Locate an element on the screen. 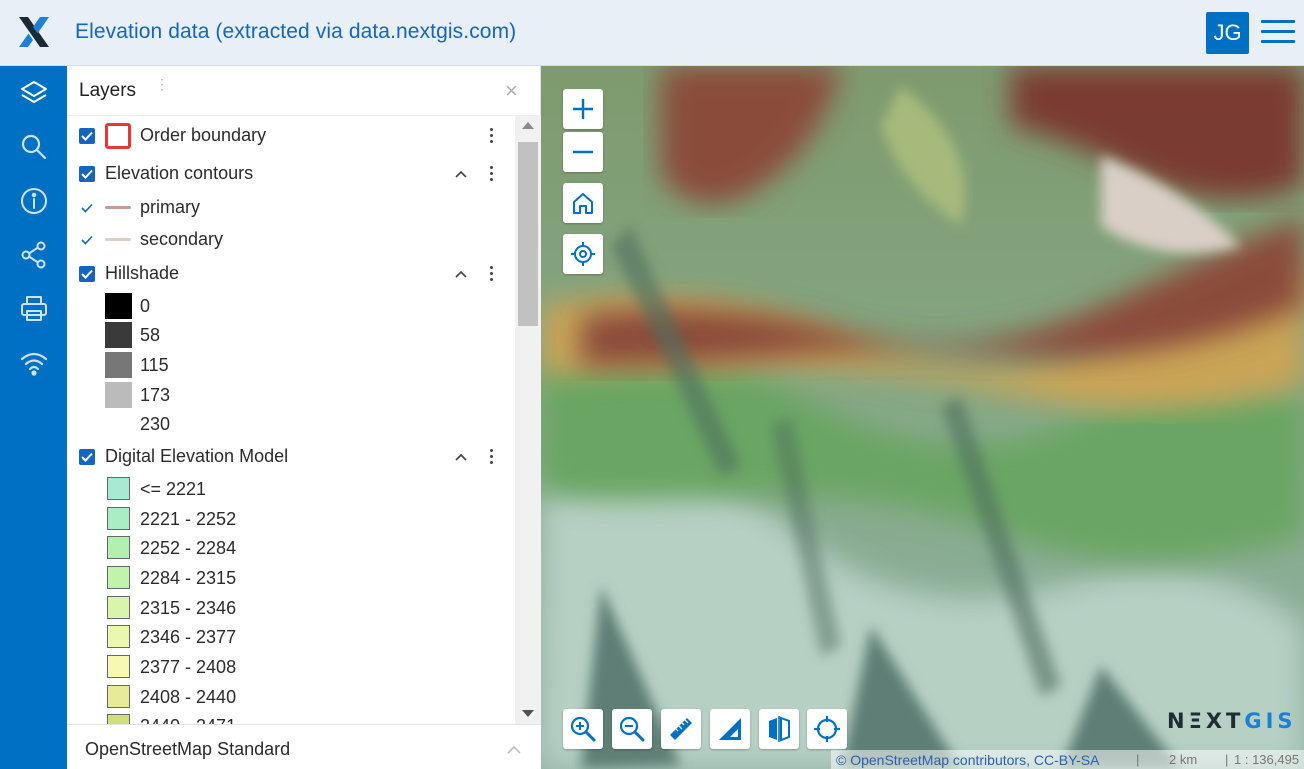  attribution-link: © OpenStreetMap contributors, CC-BY-SA is located at coordinates (967, 760).